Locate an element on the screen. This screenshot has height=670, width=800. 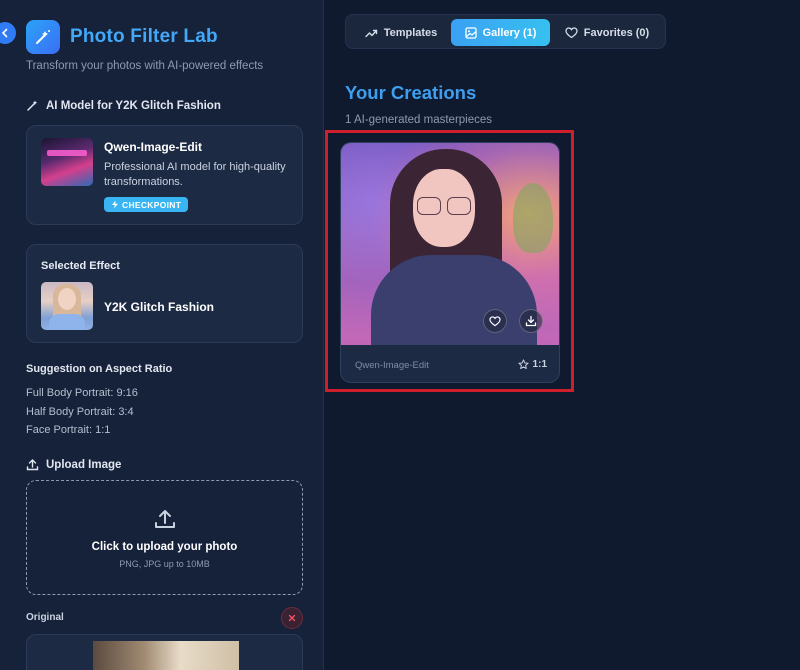
upload-section-label: Upload Image is located at coordinates (73, 464).